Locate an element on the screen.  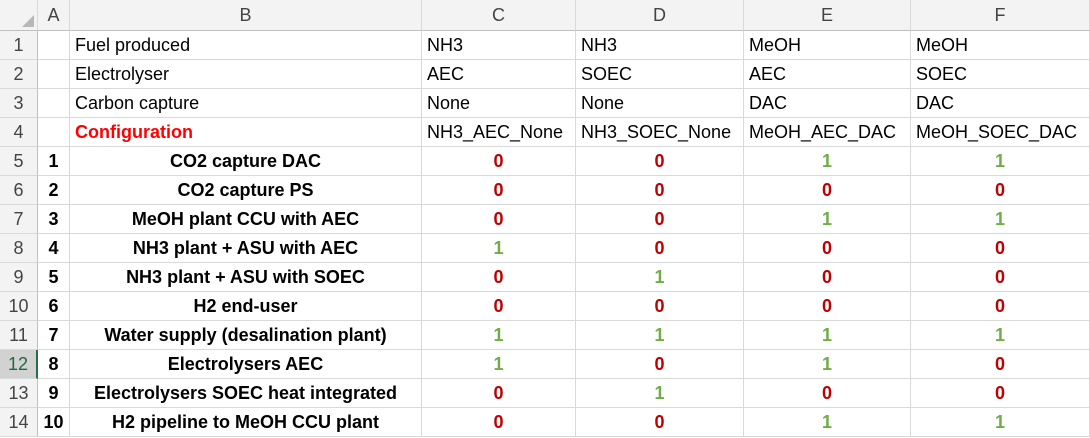
value-cell: SOEC is located at coordinates (1000, 74).